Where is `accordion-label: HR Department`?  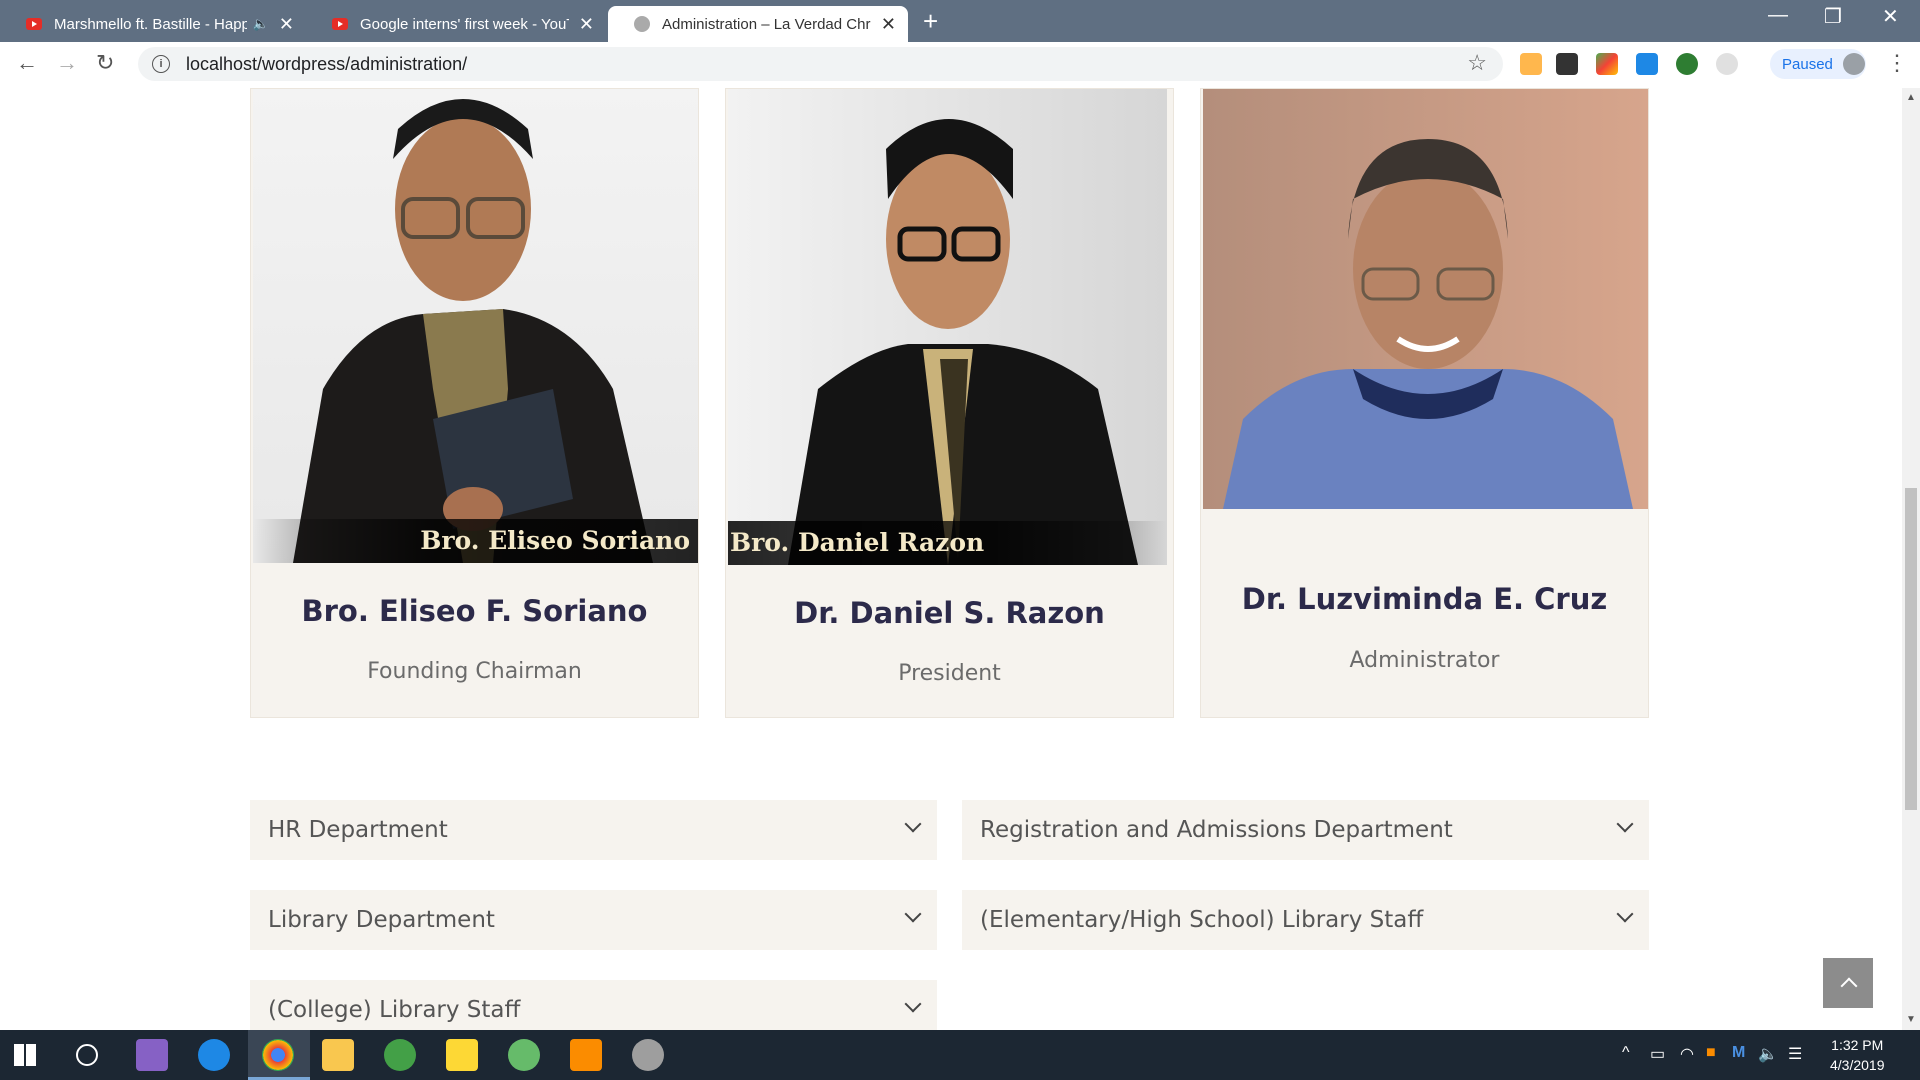
accordion-label: HR Department is located at coordinates (358, 830).